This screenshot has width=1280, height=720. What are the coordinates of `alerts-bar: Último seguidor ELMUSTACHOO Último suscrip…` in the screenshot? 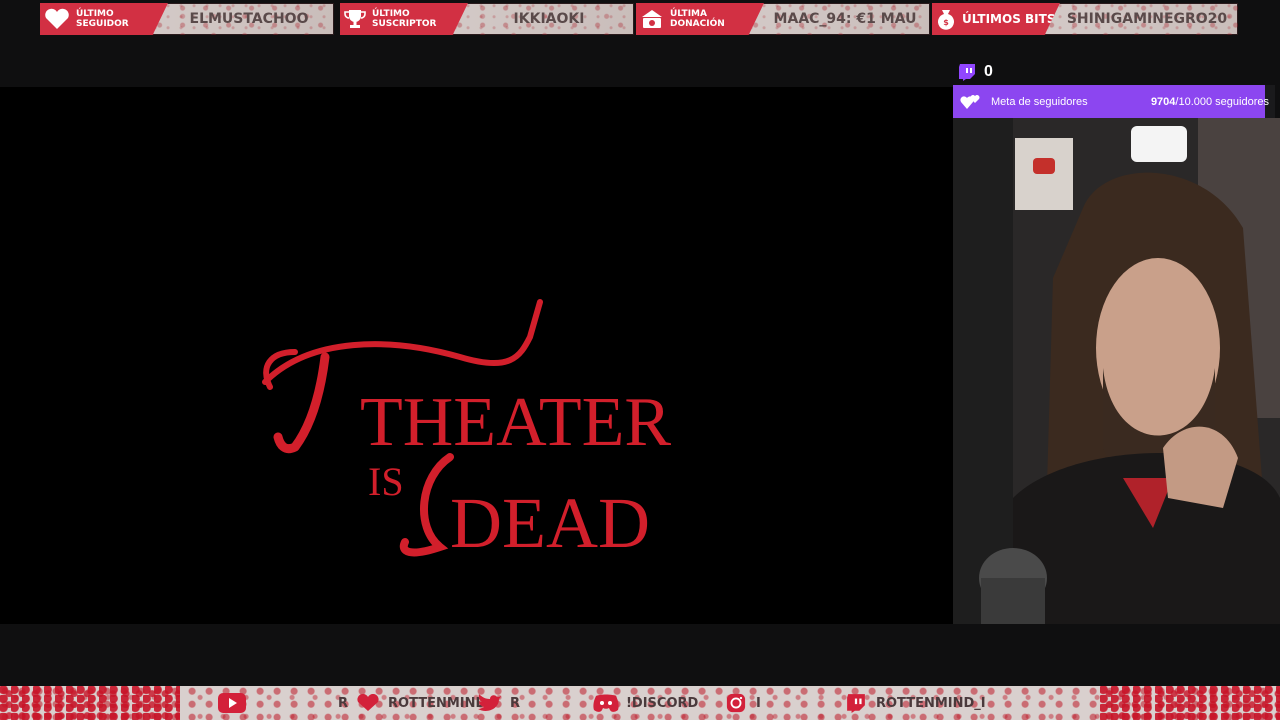 It's located at (639, 19).